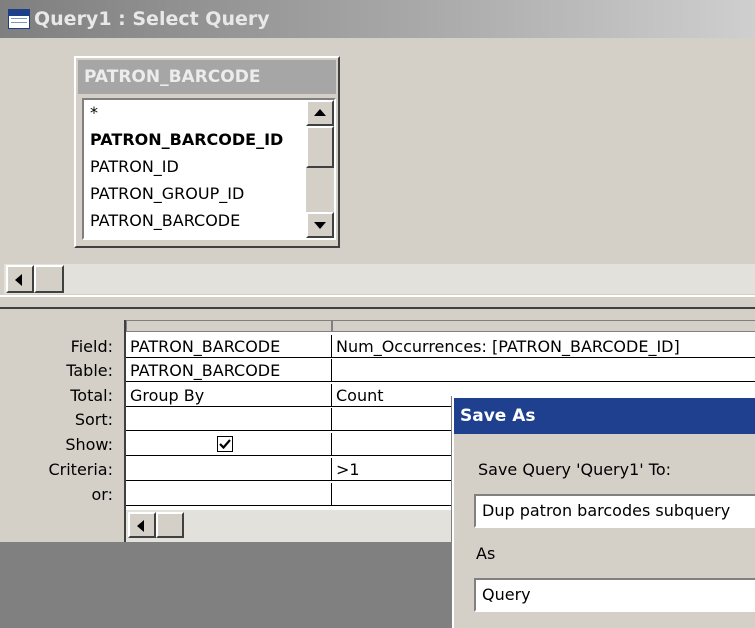 Image resolution: width=755 pixels, height=628 pixels. I want to click on cell-criteria-col1, so click(229, 469).